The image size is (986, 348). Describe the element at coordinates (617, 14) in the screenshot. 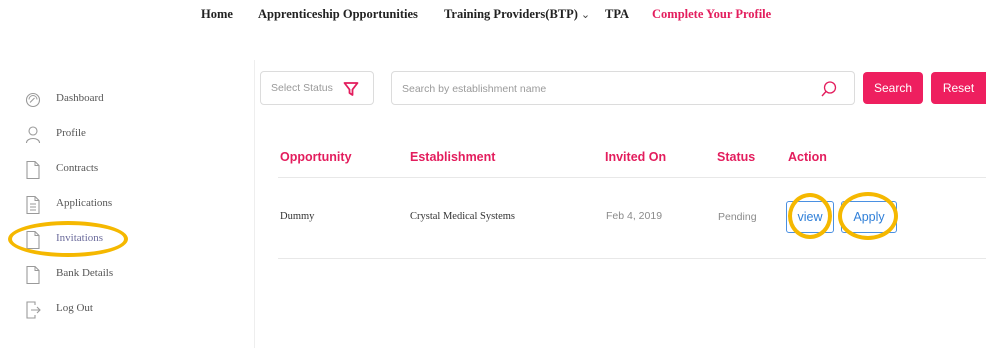

I see `nav-tpa: TPA` at that location.